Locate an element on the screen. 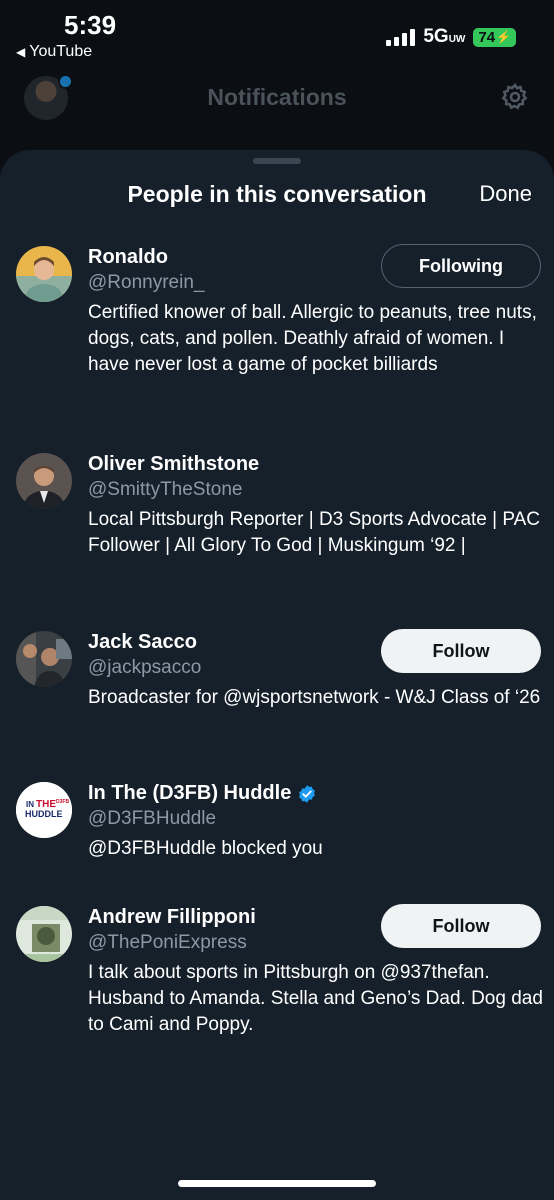 This screenshot has height=1200, width=554. user-name-row: Jack Sacco is located at coordinates (142, 642).